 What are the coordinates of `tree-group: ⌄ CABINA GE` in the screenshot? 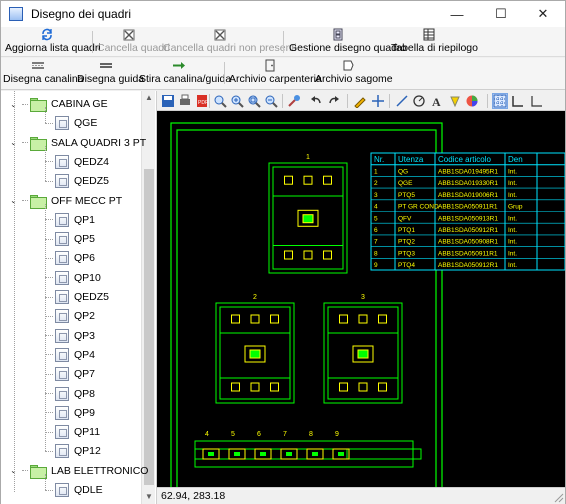 It's located at (58, 104).